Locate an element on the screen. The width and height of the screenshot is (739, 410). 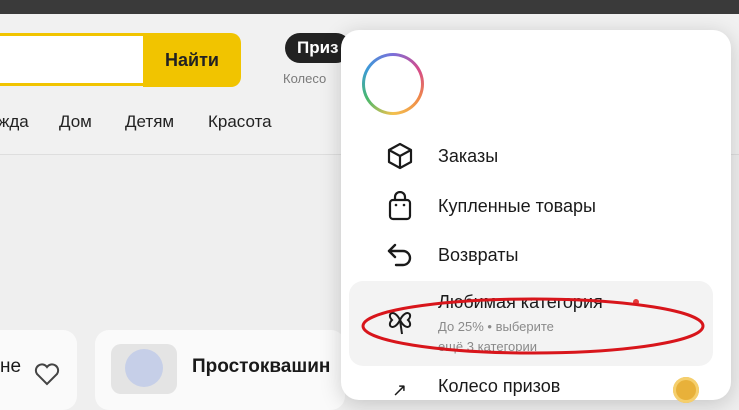
avatar is located at coordinates (393, 84).